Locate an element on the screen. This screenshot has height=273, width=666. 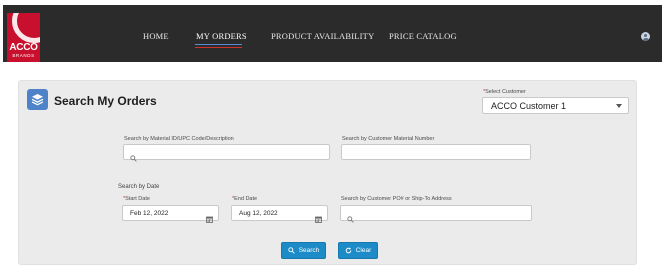
chevron-down-icon is located at coordinates (619, 106).